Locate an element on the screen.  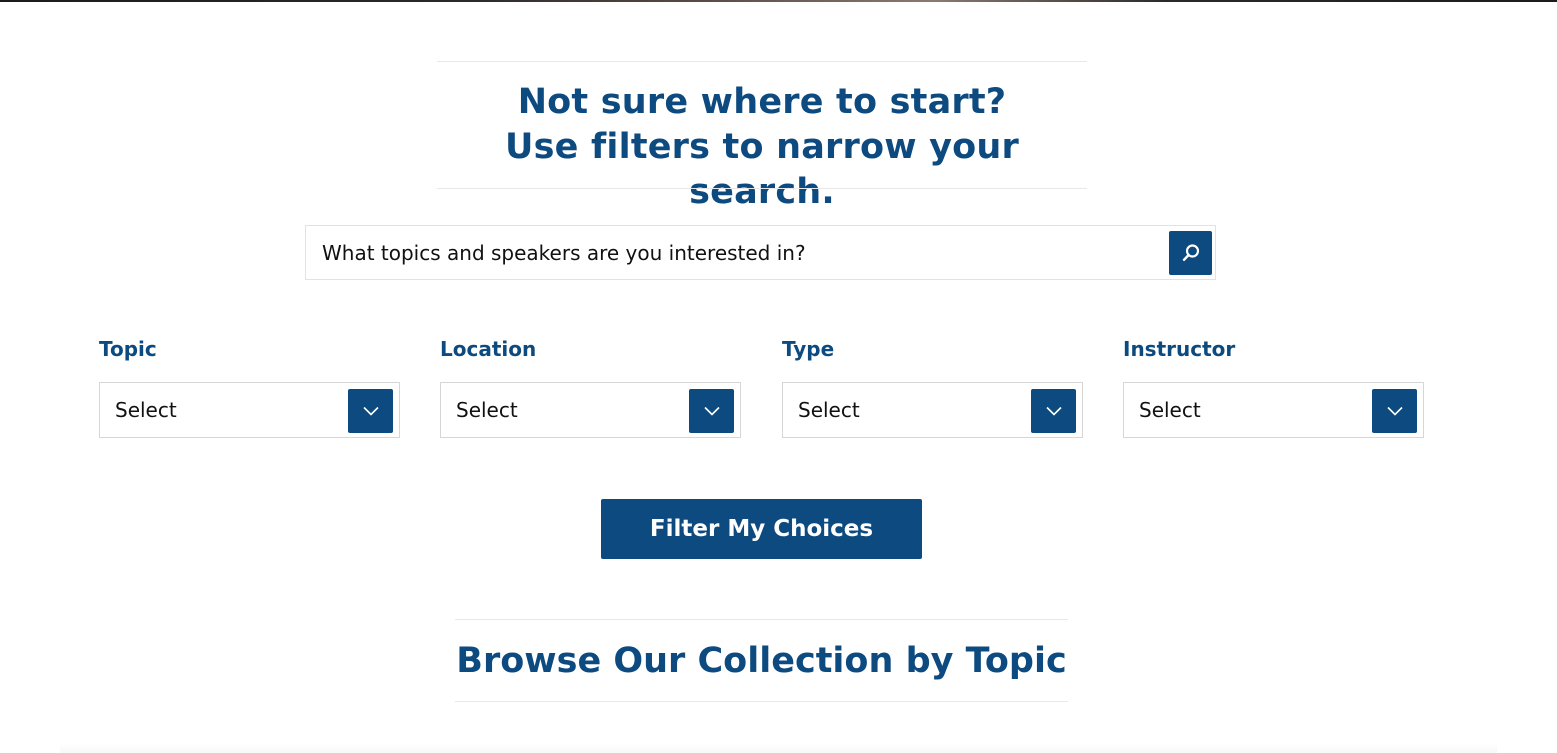
top-hero-image-edge is located at coordinates (778, 1).